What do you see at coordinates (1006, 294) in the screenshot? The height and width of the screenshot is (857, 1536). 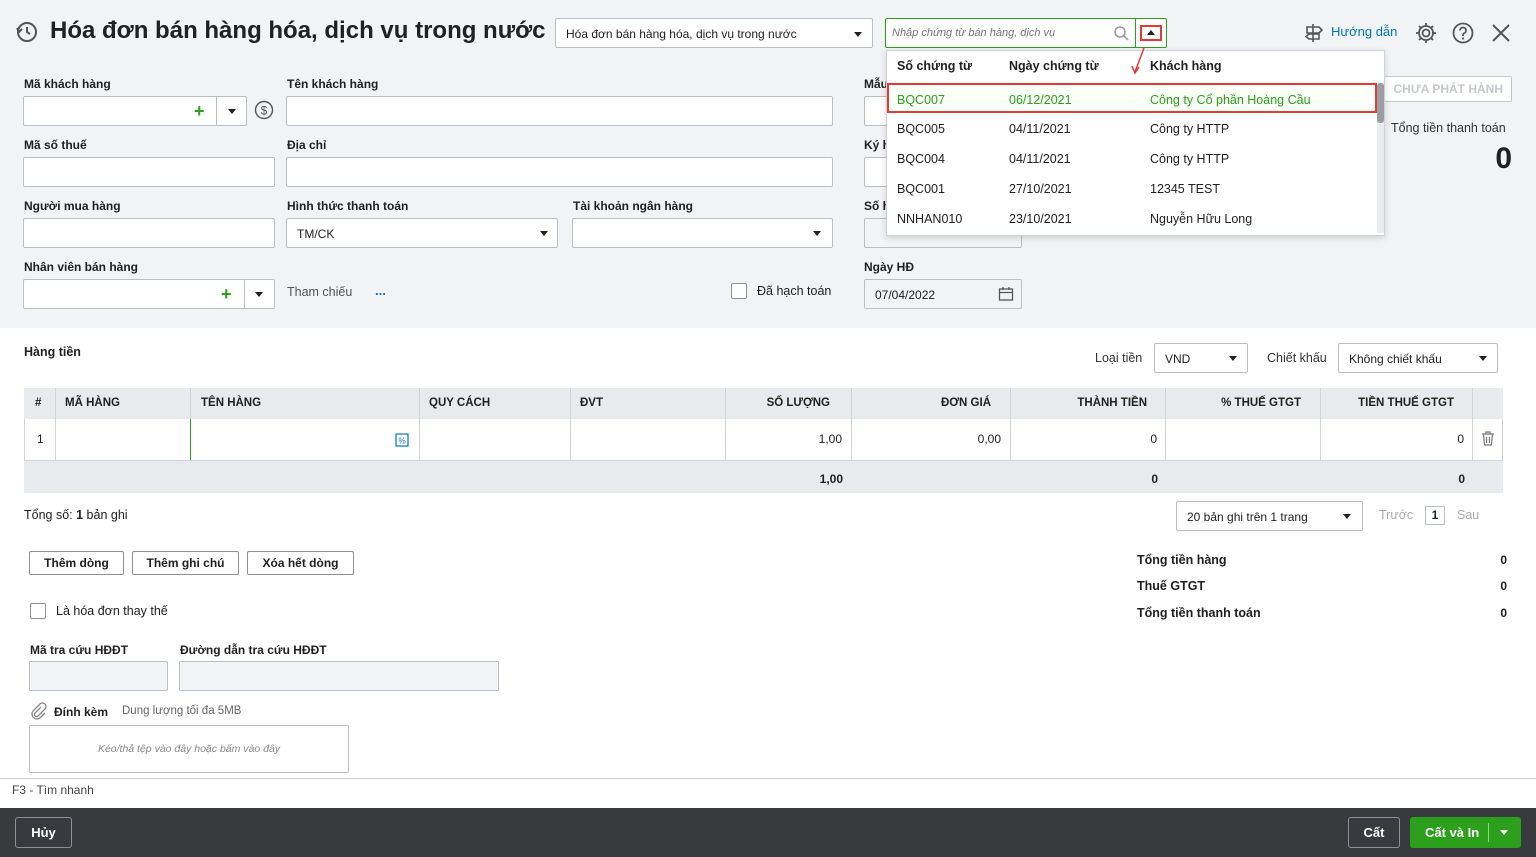 I see `calendar-icon` at bounding box center [1006, 294].